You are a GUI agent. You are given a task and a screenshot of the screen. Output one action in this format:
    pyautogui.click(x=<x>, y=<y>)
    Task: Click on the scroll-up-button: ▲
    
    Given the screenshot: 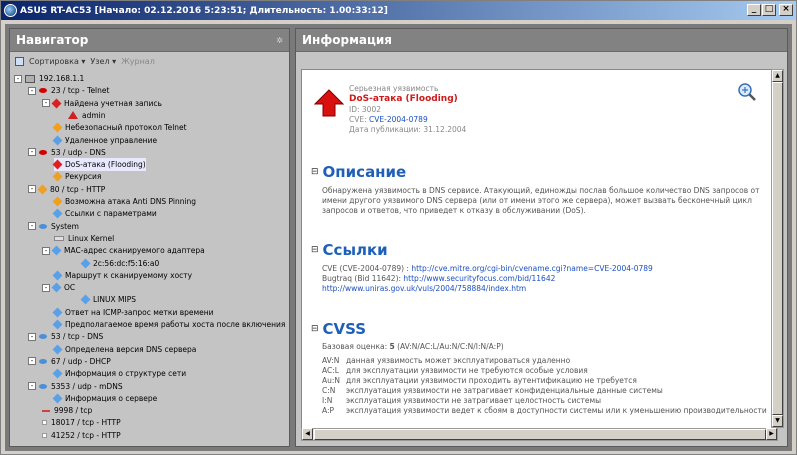 What is the action you would take?
    pyautogui.click(x=777, y=76)
    